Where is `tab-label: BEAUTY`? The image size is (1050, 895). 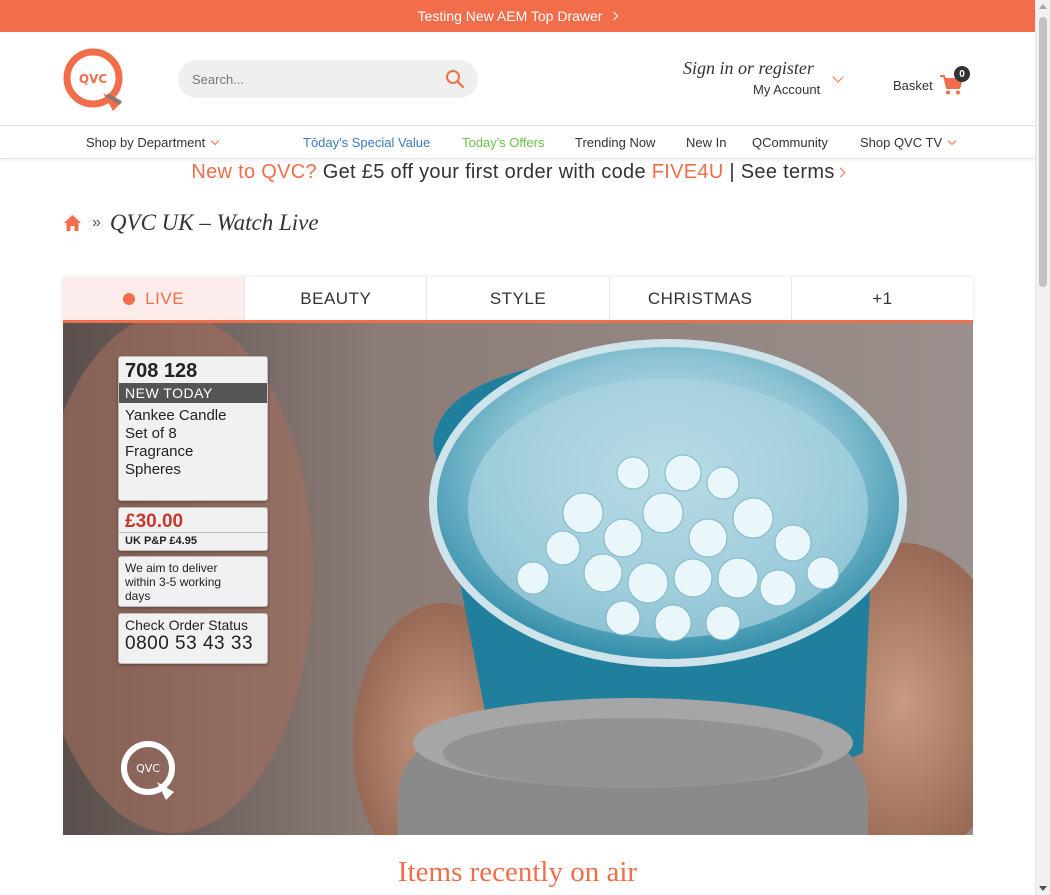
tab-label: BEAUTY is located at coordinates (336, 298).